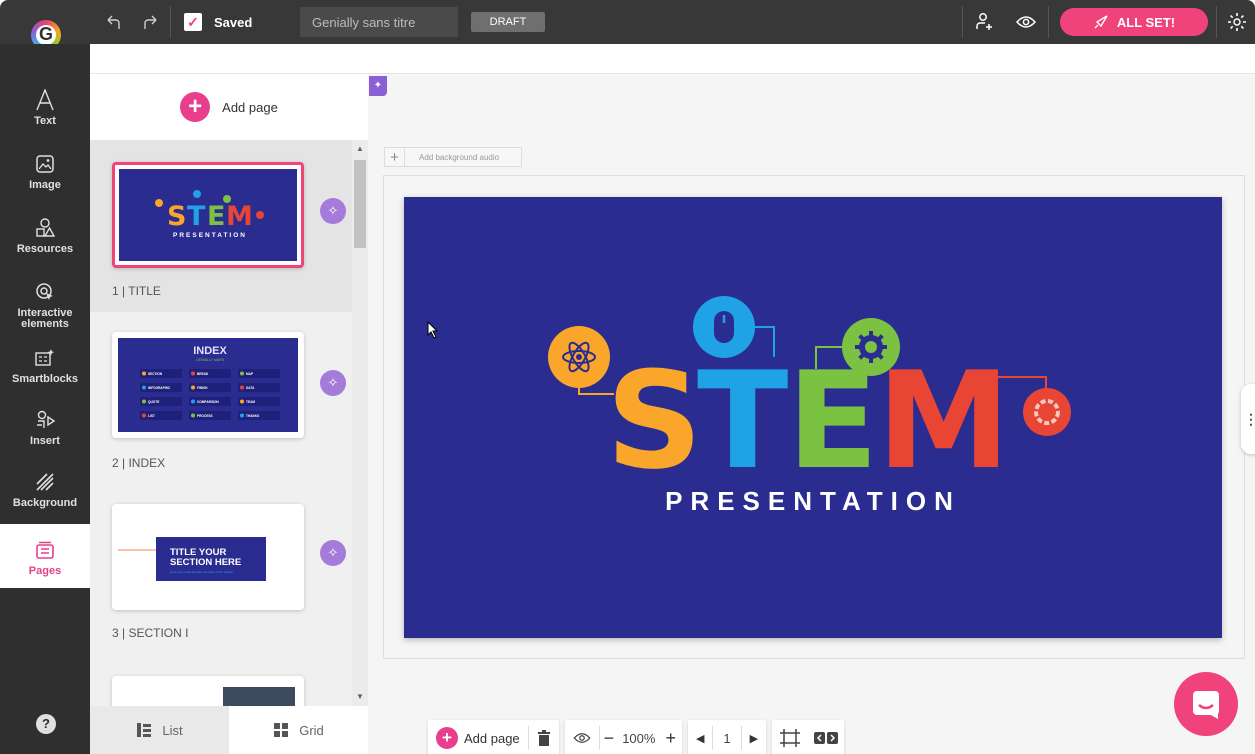 This screenshot has height=754, width=1255. I want to click on minus-icon: −, so click(609, 737).